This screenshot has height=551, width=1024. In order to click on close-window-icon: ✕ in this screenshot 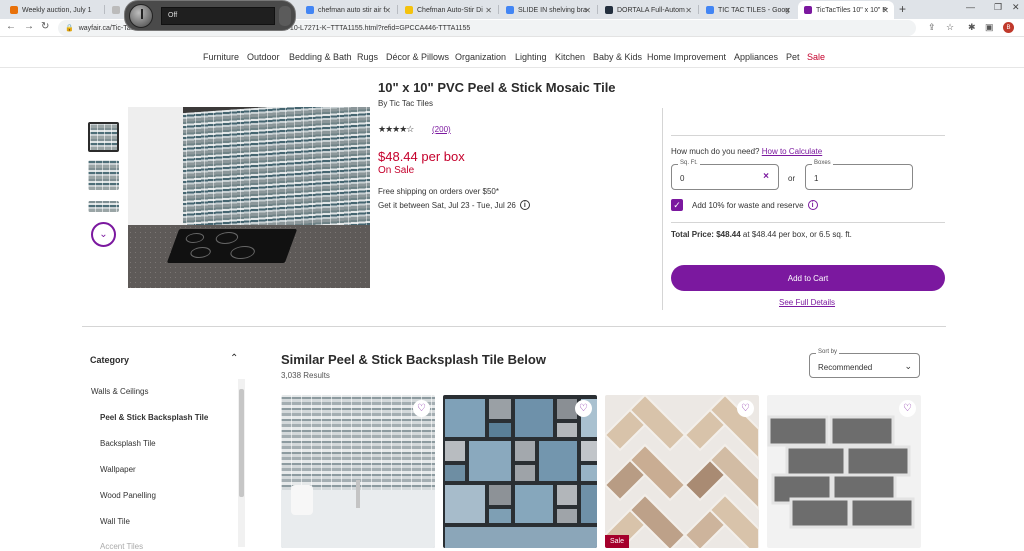, I will do `click(1016, 7)`.